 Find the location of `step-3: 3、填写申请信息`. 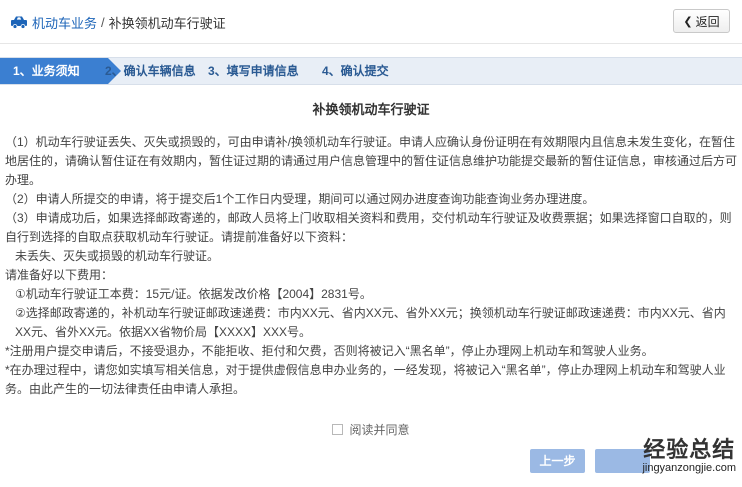

step-3: 3、填写申请信息 is located at coordinates (253, 71).